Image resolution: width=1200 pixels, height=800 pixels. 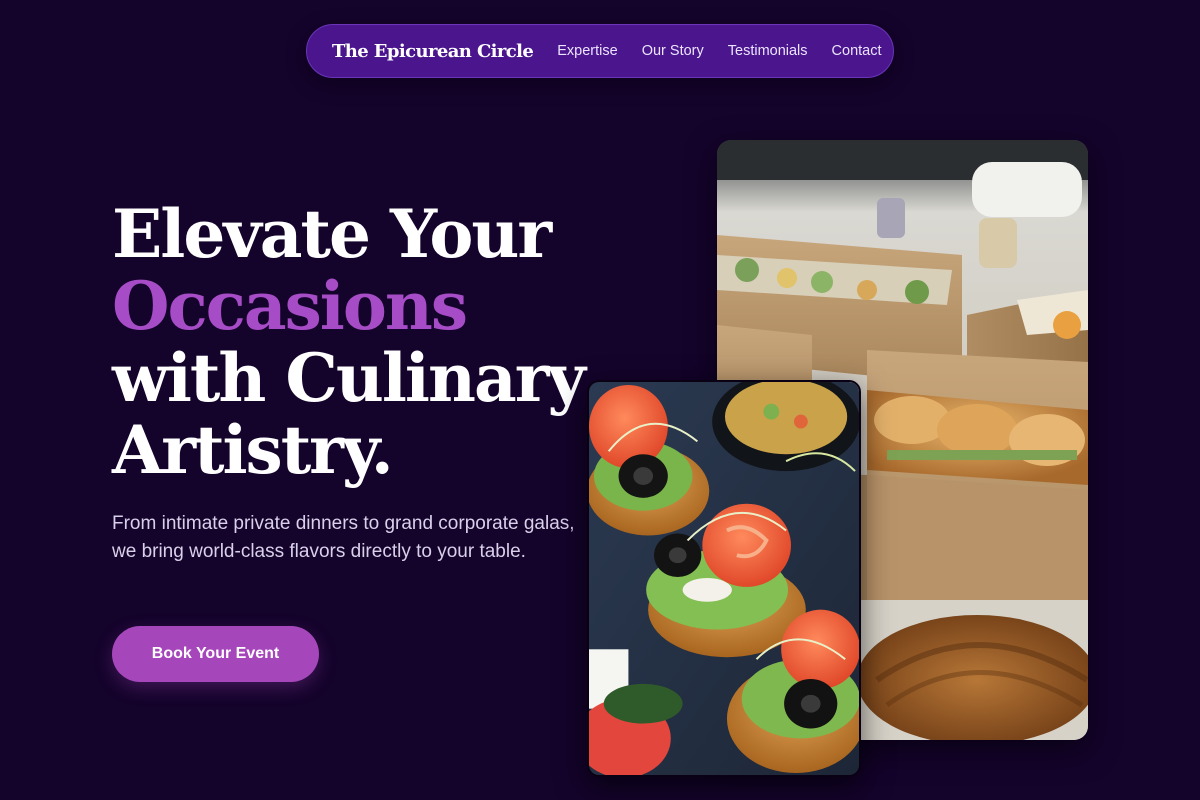 What do you see at coordinates (332, 234) in the screenshot?
I see `hero-title-line-1: Elevate Your` at bounding box center [332, 234].